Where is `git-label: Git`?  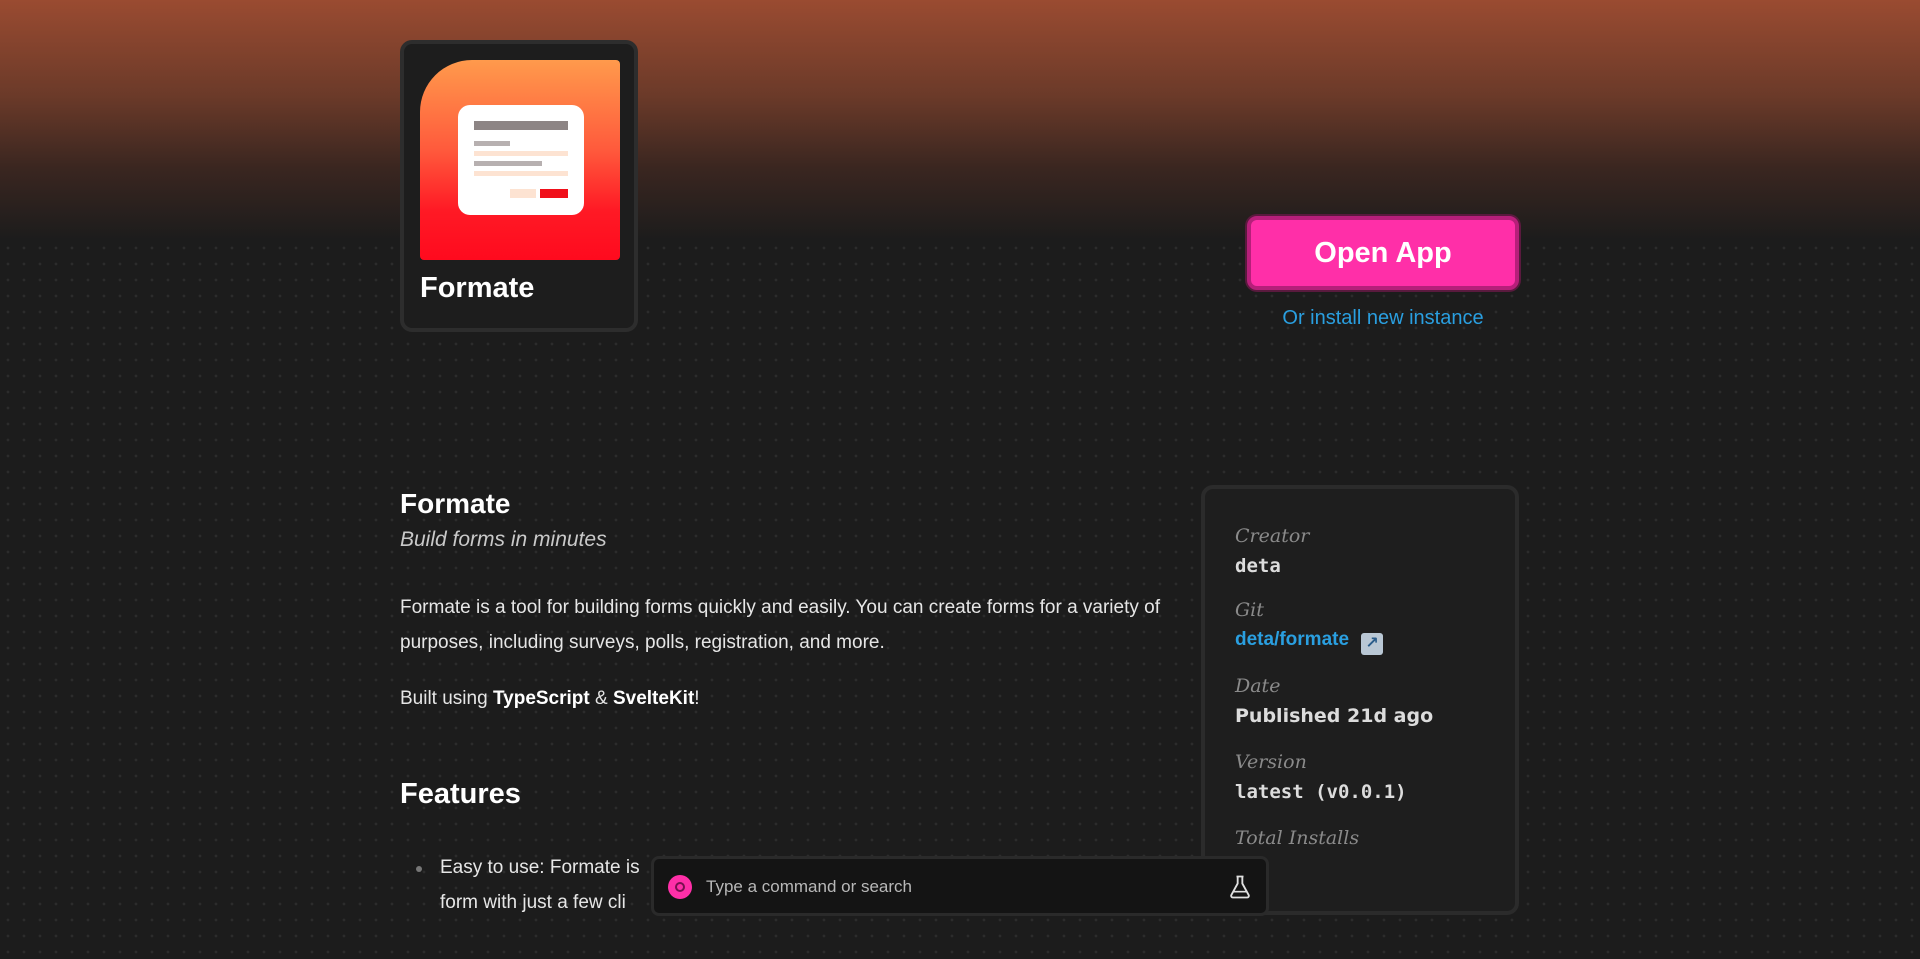 git-label: Git is located at coordinates (1249, 610).